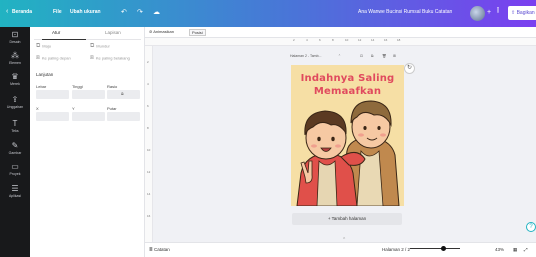 This screenshot has height=257, width=536. I want to click on document-title: Ana Wanwe Bucinsi Rumsal Buku Catatan, so click(405, 12).